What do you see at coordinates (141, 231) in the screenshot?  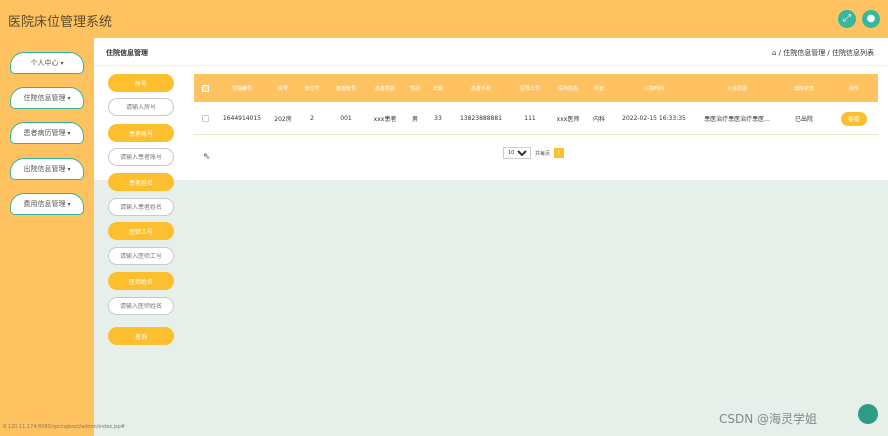 I see `filter-label-doctor-id: 医师工号` at bounding box center [141, 231].